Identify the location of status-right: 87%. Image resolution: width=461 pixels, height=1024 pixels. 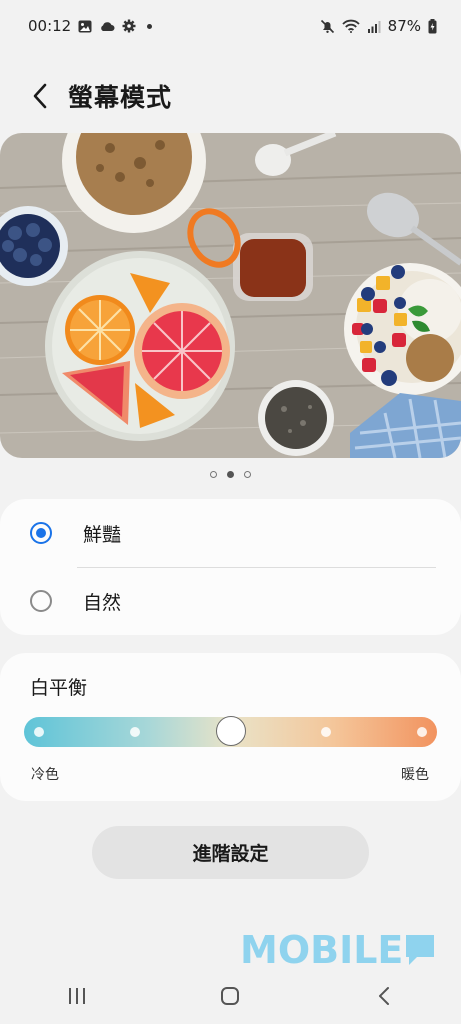
(378, 26).